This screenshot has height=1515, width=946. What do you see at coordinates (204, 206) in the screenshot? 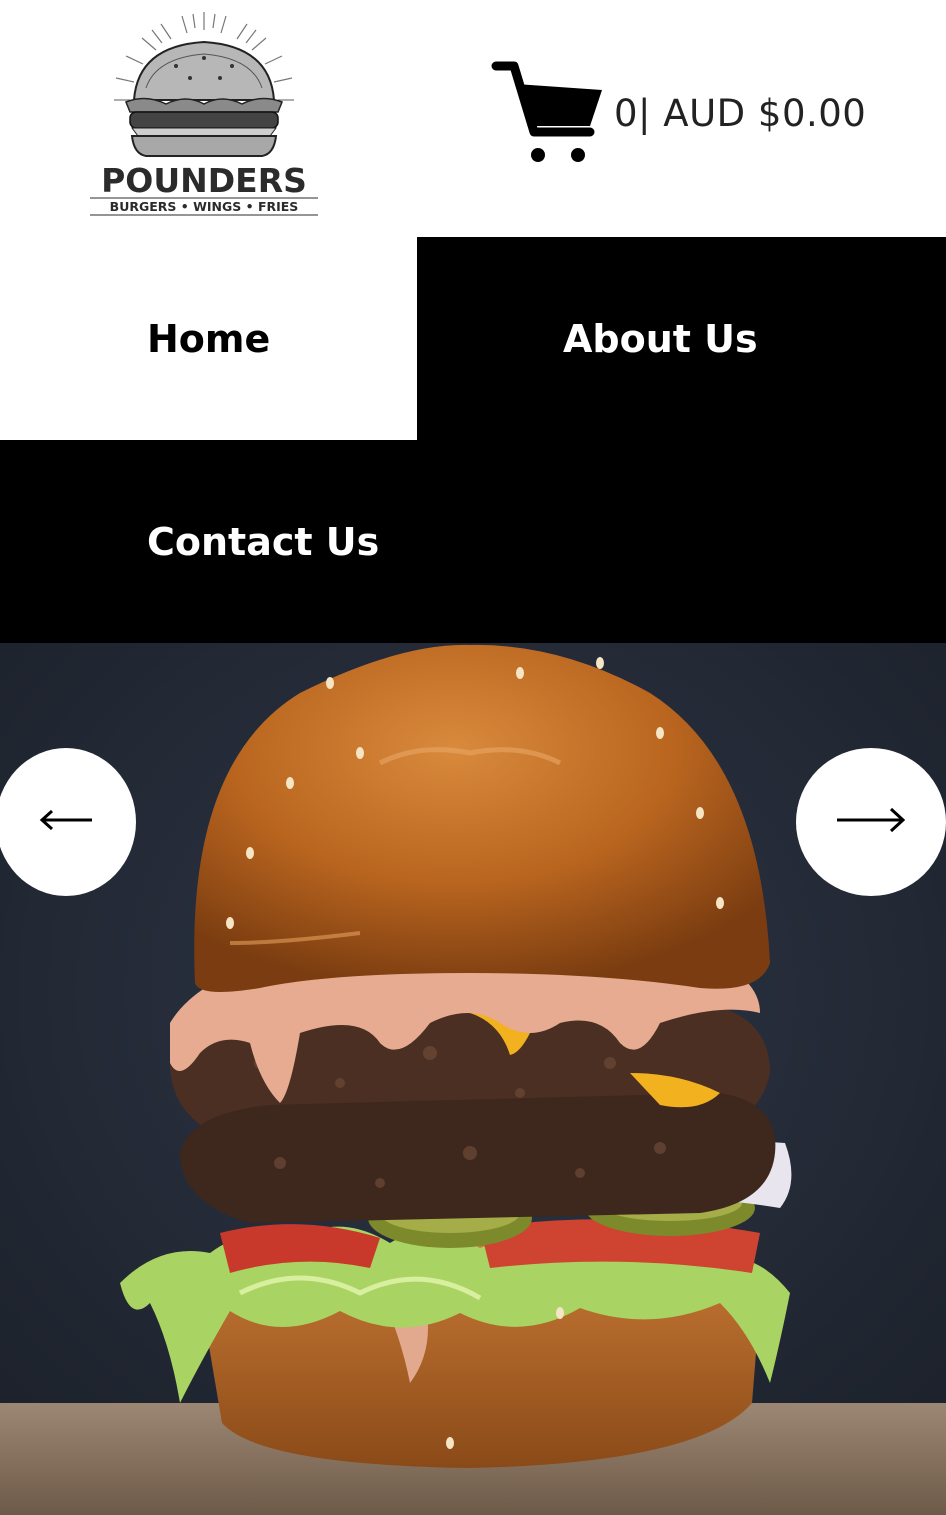
I see `brand-tagline: BURGERS • WINGS • FRIES` at bounding box center [204, 206].